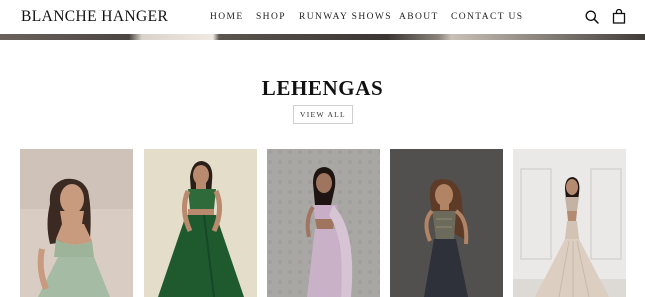  What do you see at coordinates (619, 16) in the screenshot?
I see `bag-icon` at bounding box center [619, 16].